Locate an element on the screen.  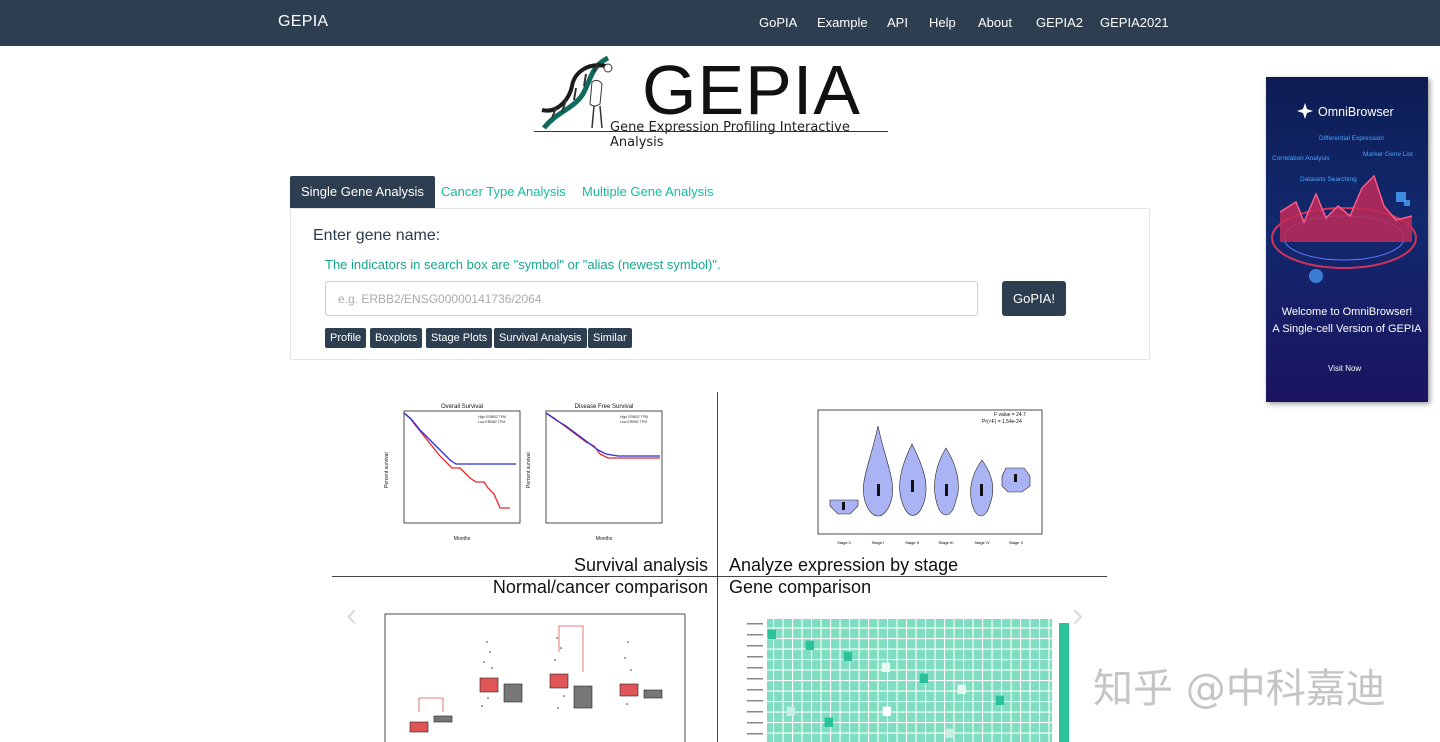
dfs-legend-low: Low ERBB2 TPM is located at coordinates (633, 422).